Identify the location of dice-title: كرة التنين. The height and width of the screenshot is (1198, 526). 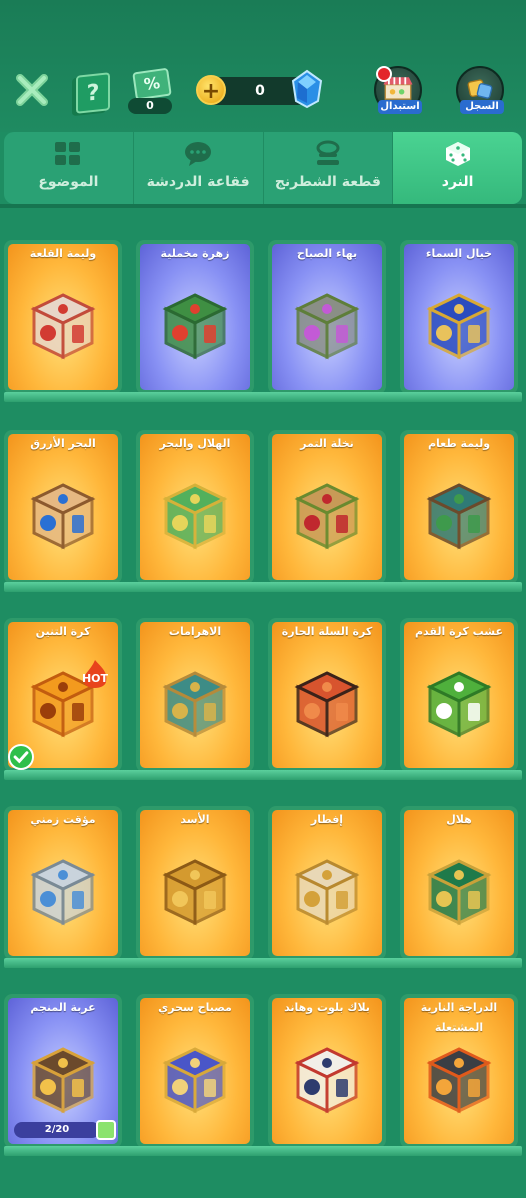
(63, 631).